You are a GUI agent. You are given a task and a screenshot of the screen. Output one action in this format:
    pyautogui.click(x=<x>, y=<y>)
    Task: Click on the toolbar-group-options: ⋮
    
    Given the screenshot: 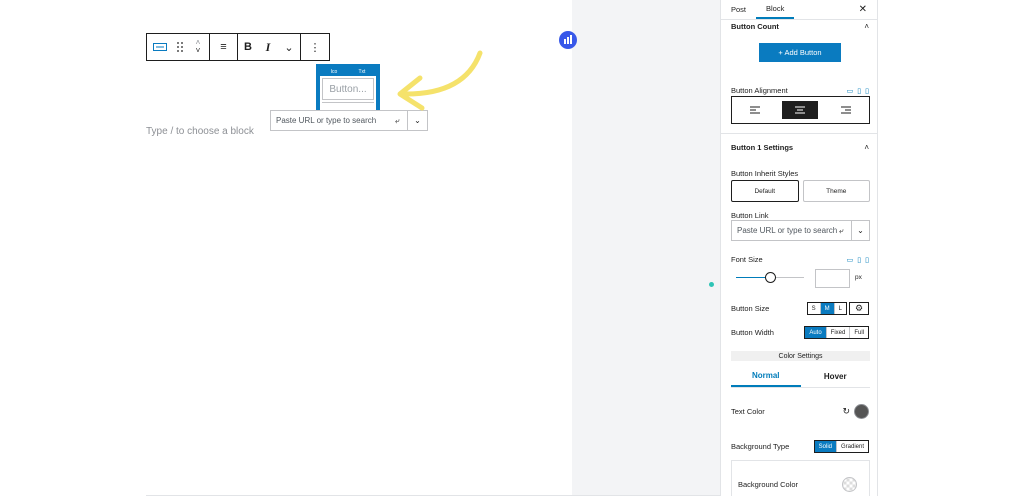 What is the action you would take?
    pyautogui.click(x=315, y=47)
    